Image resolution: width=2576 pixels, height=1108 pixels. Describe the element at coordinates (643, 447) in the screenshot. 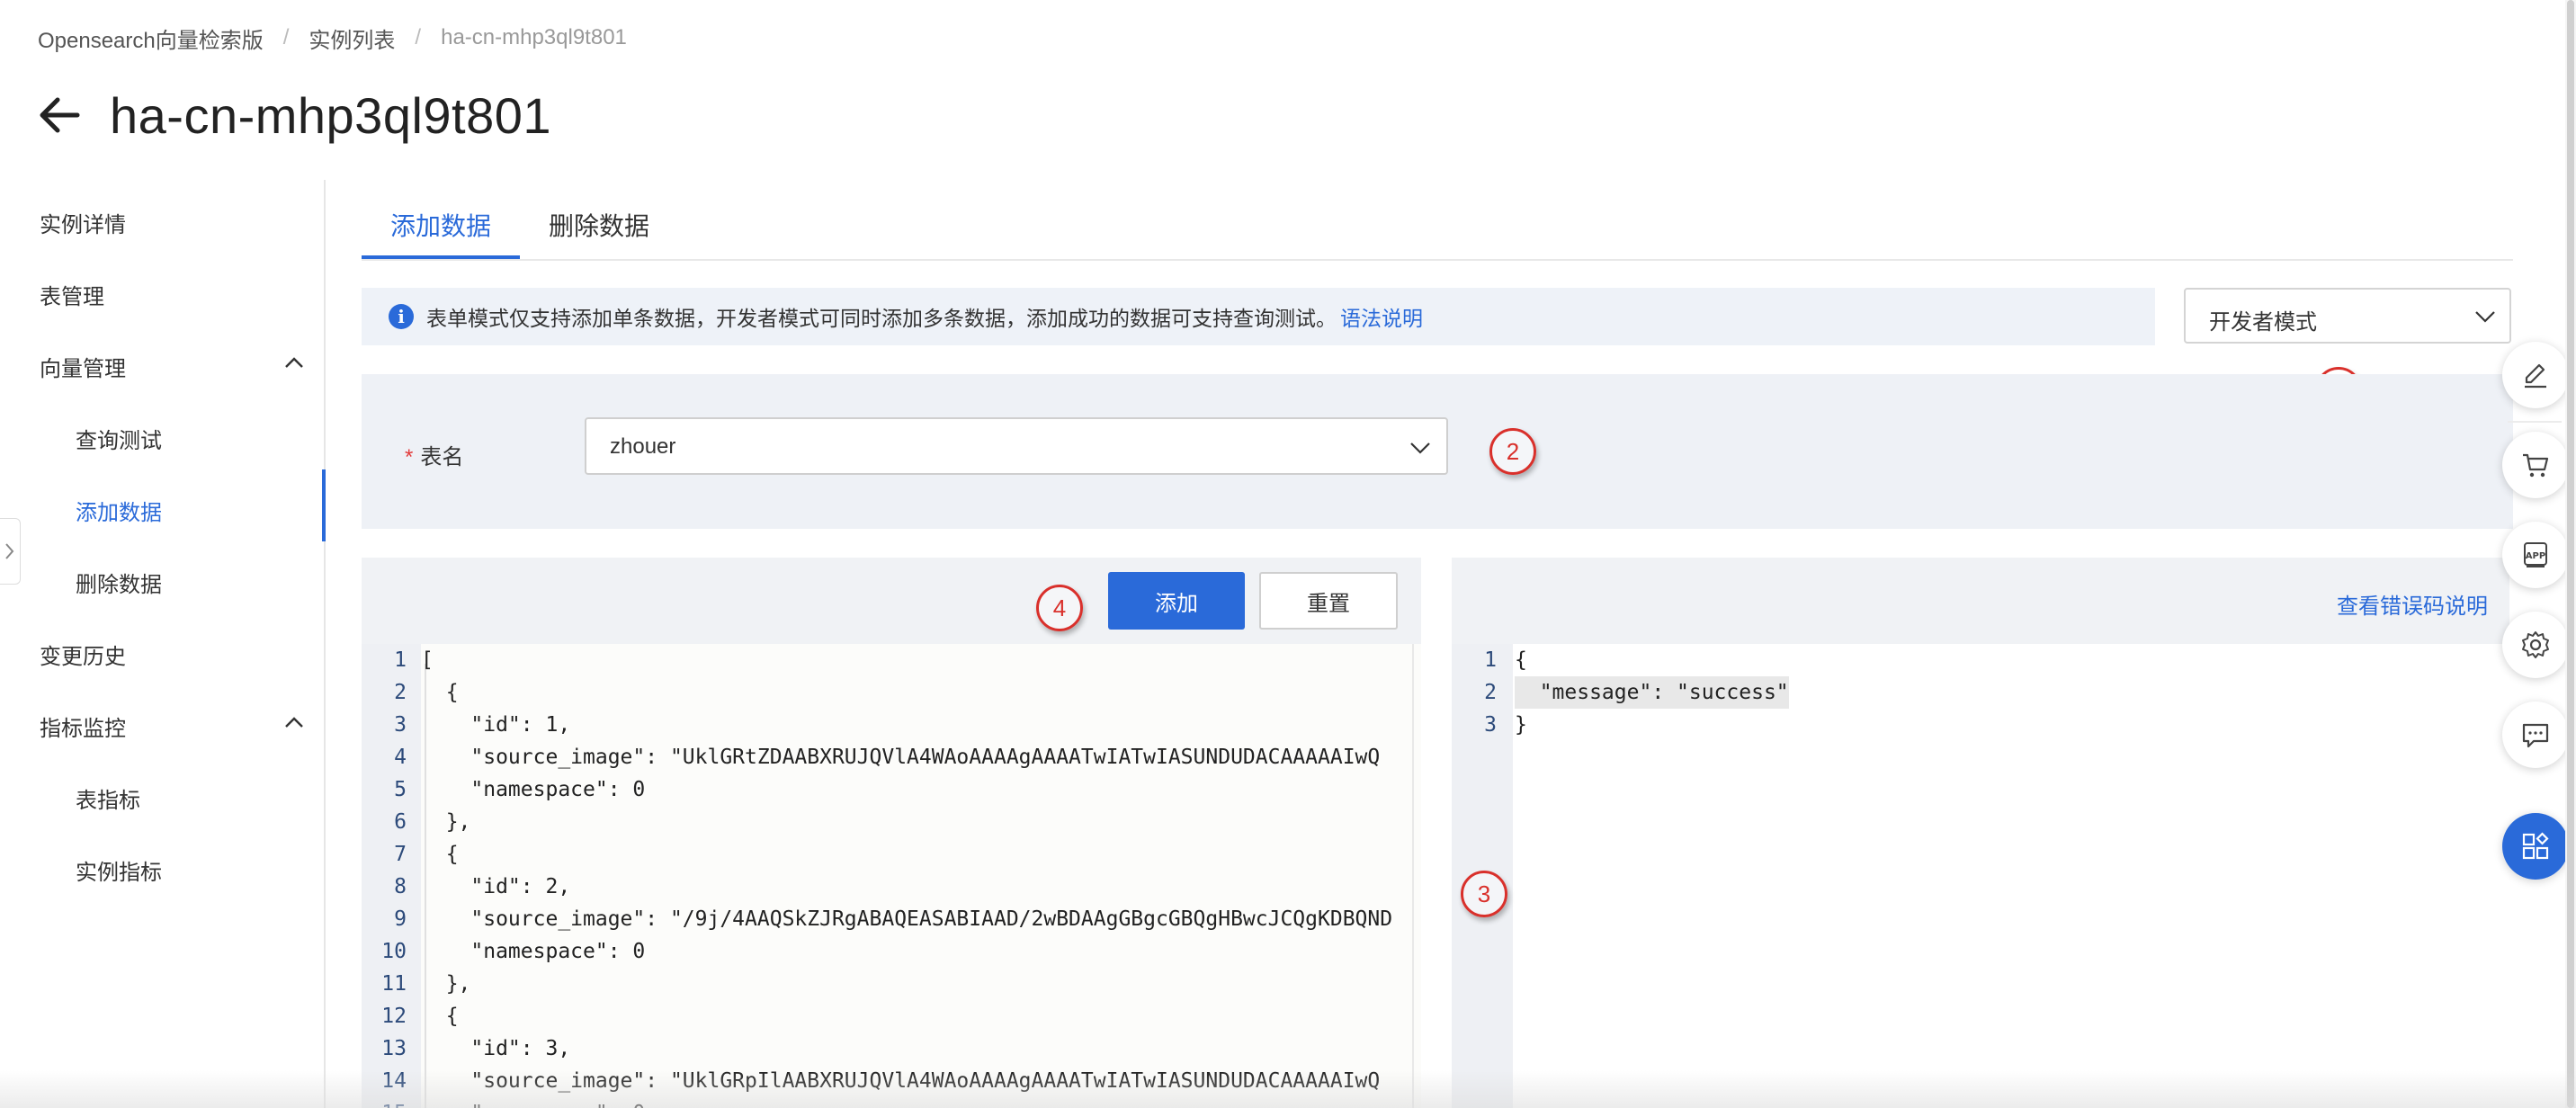

I see `table-name-value: zhouer` at that location.